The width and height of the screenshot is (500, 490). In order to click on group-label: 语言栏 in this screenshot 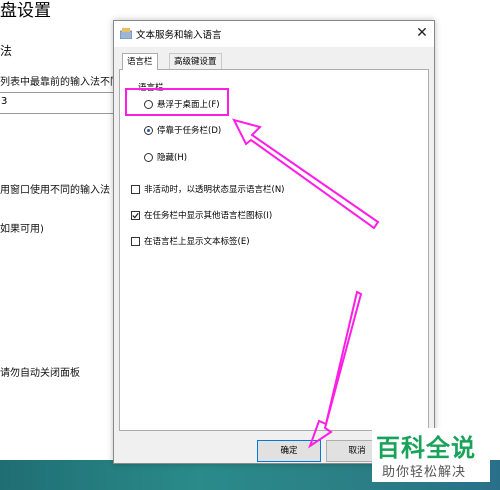, I will do `click(151, 87)`.